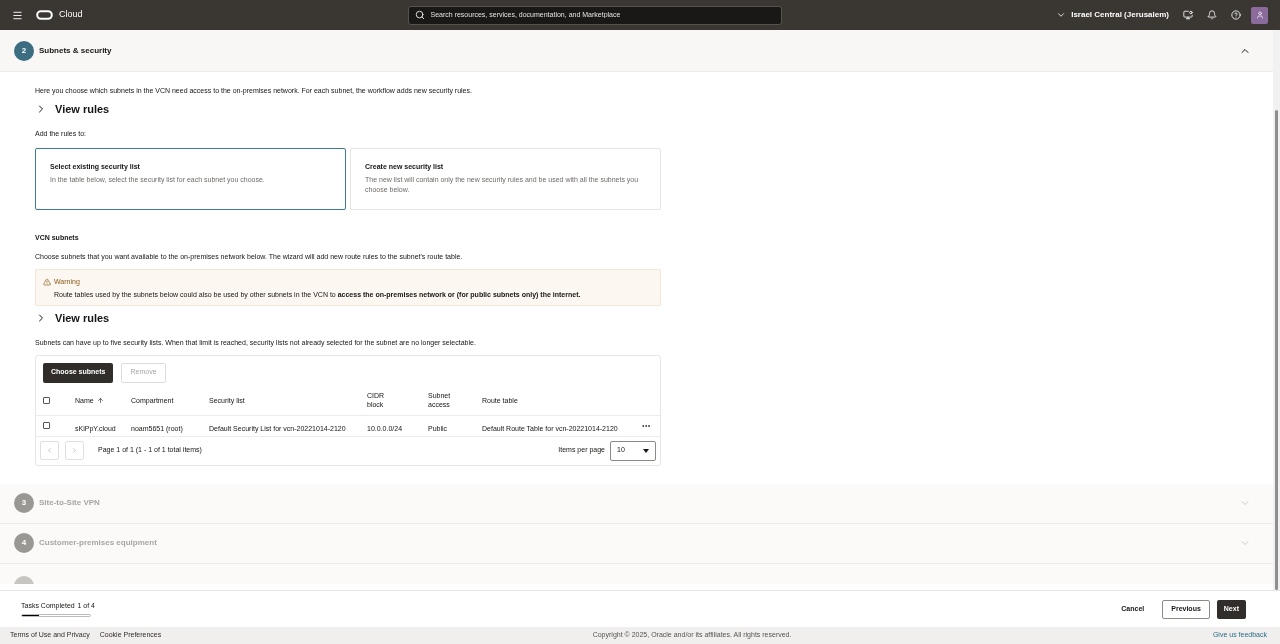  I want to click on step-number: 3, so click(24, 503).